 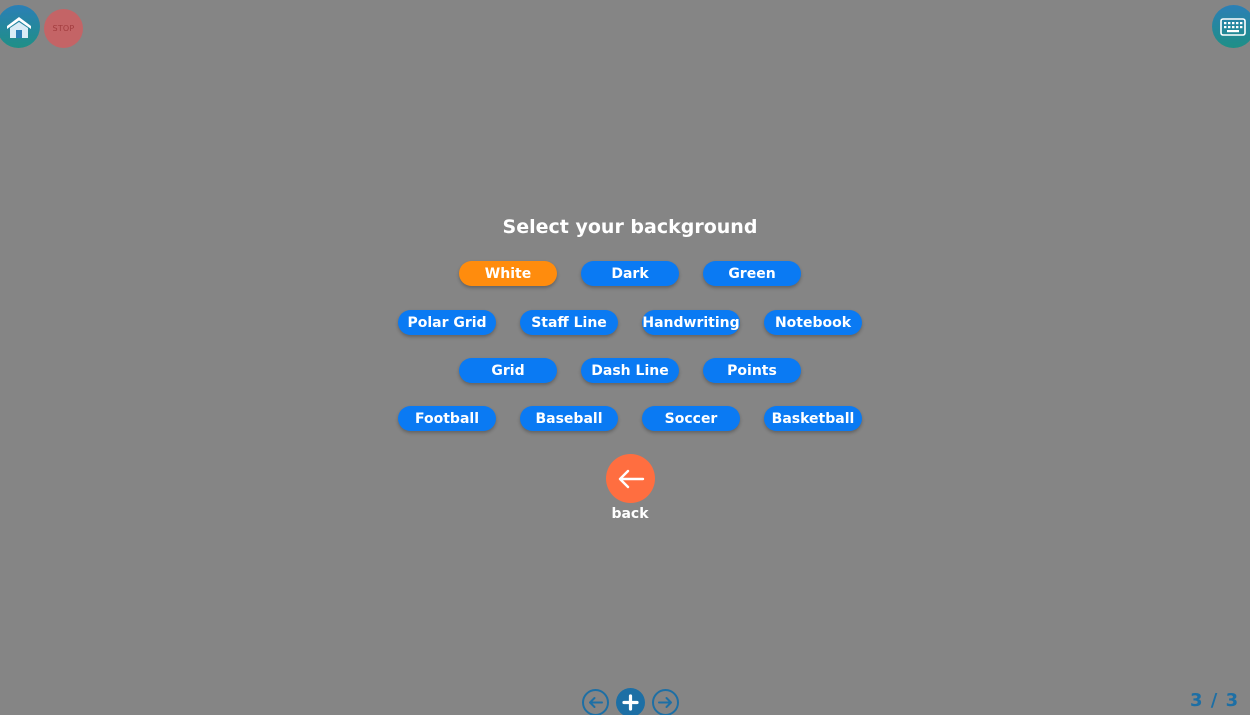 What do you see at coordinates (569, 322) in the screenshot?
I see `option-staff-line: Staff Line` at bounding box center [569, 322].